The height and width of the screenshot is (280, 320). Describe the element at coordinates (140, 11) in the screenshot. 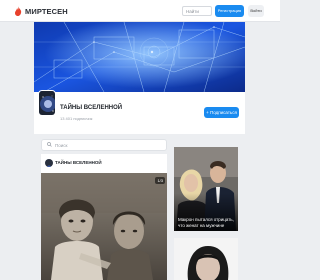

I see `top-navigation-bar: МИРТЕСЕН Найти Регистрация Войти` at that location.